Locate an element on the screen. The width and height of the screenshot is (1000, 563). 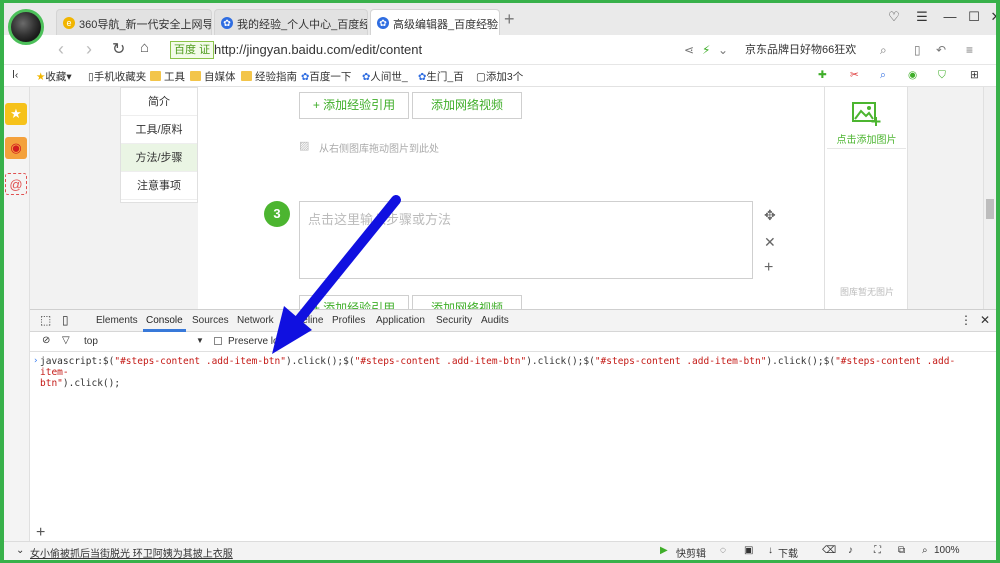
scissors-icon: ✂ is located at coordinates (854, 75).